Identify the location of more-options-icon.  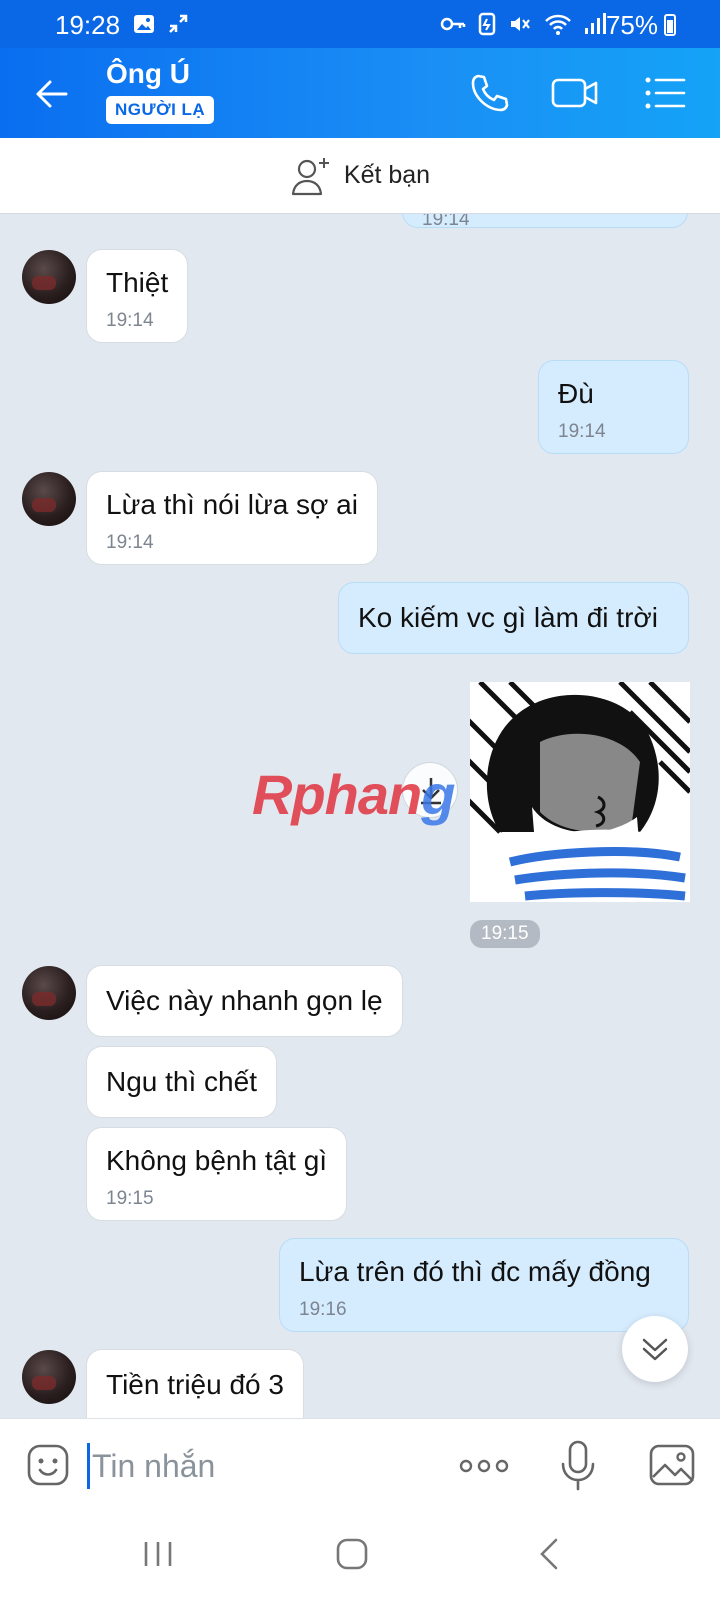
(484, 1466).